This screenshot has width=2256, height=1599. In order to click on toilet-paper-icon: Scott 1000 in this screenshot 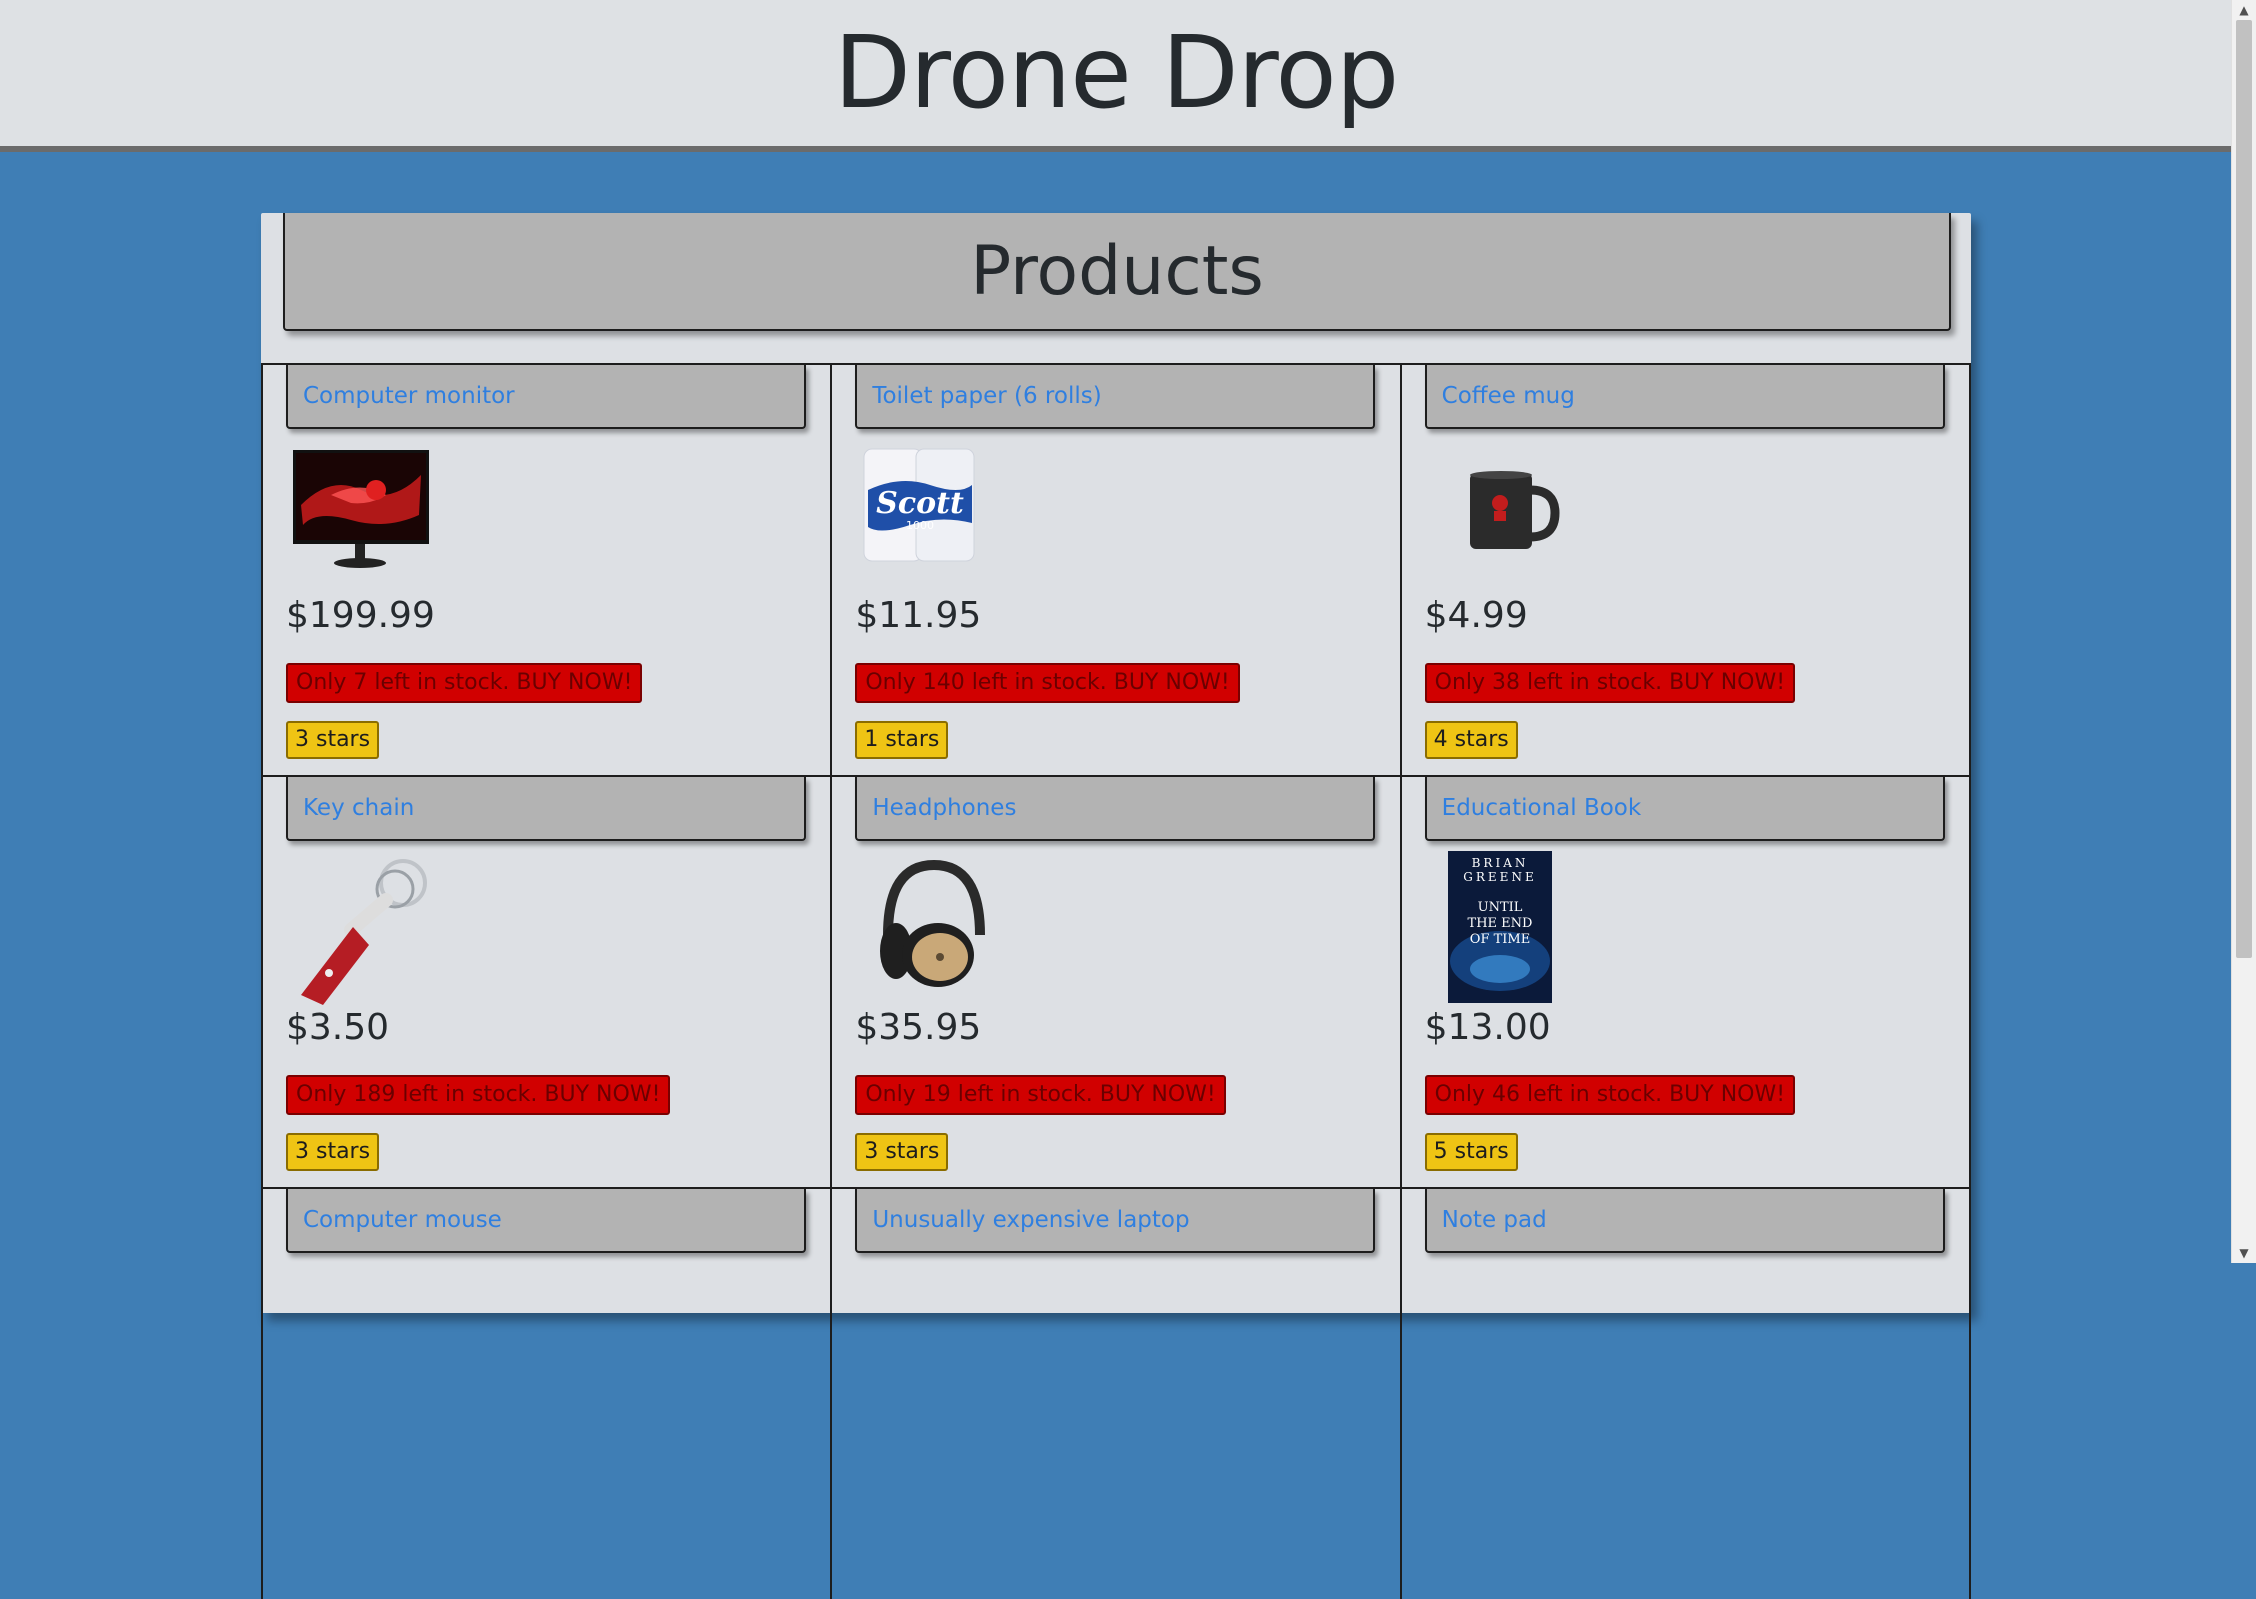, I will do `click(930, 510)`.